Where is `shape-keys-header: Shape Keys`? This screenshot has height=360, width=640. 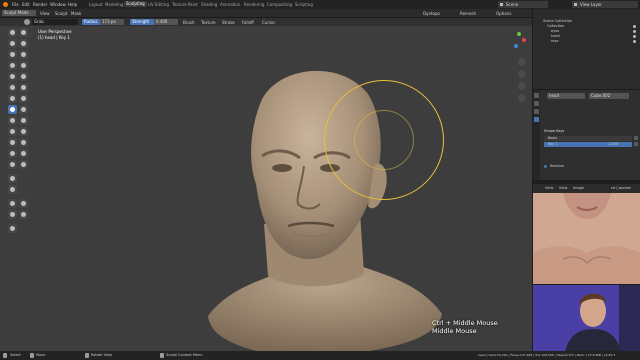 shape-keys-header: Shape Keys is located at coordinates (554, 131).